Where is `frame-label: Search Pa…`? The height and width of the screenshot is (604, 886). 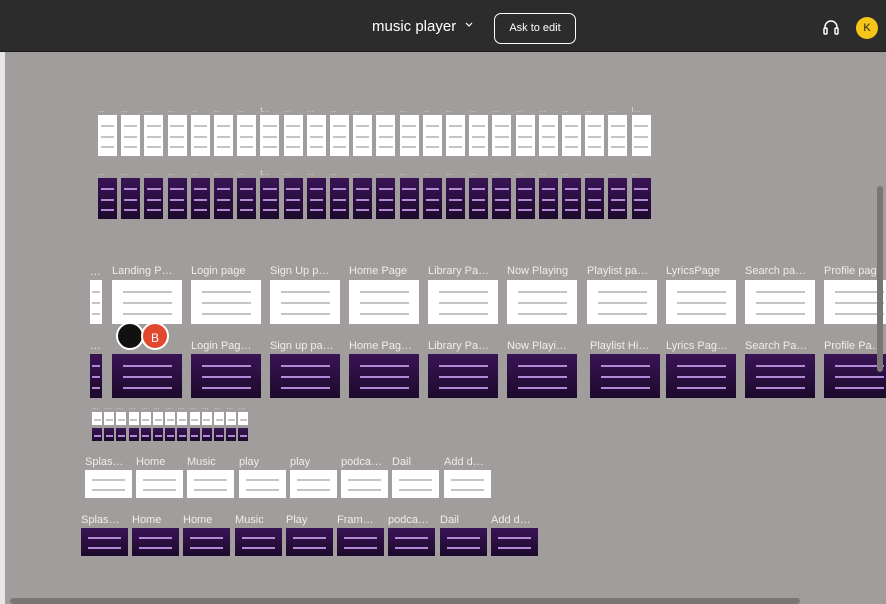 frame-label: Search Pa… is located at coordinates (776, 346).